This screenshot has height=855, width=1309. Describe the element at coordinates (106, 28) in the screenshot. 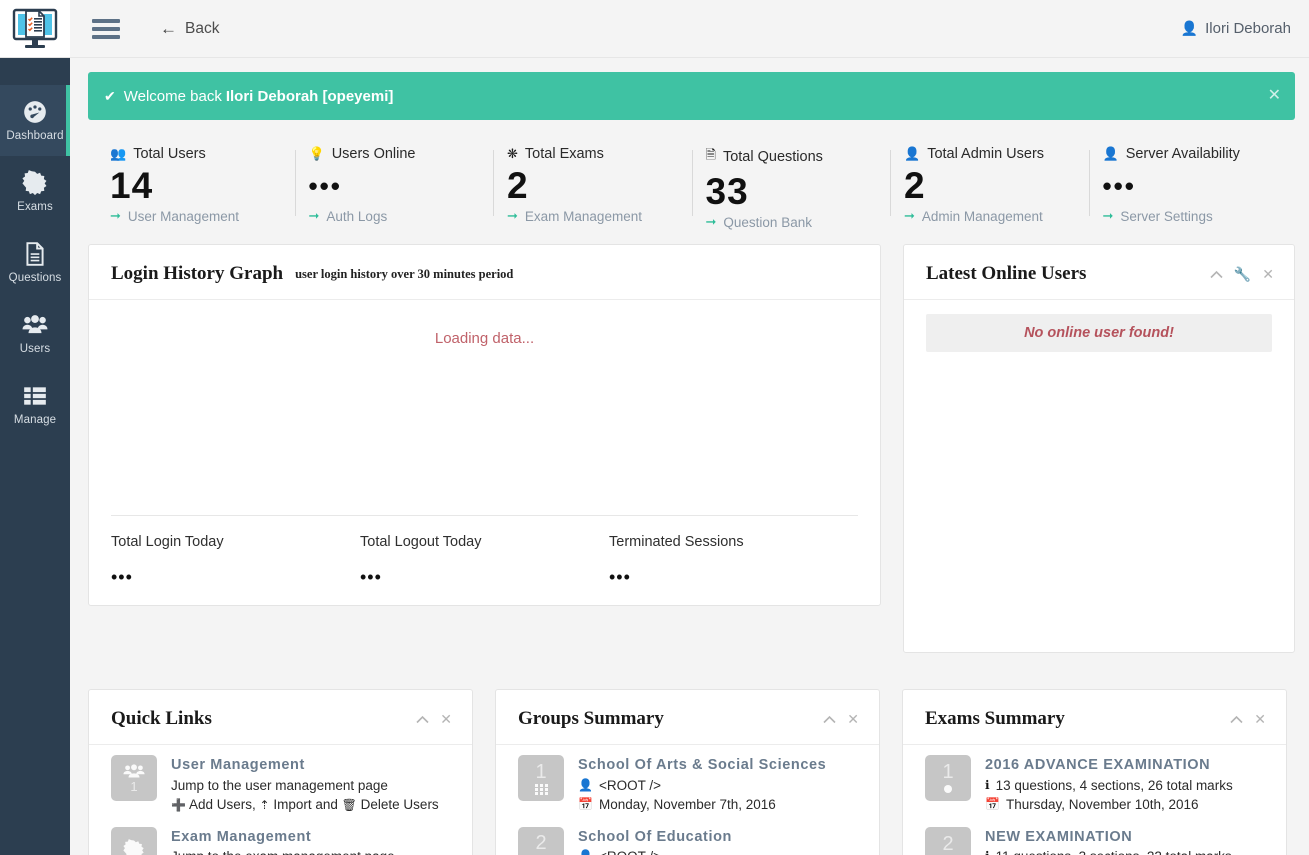

I see `hamburger-icon` at that location.